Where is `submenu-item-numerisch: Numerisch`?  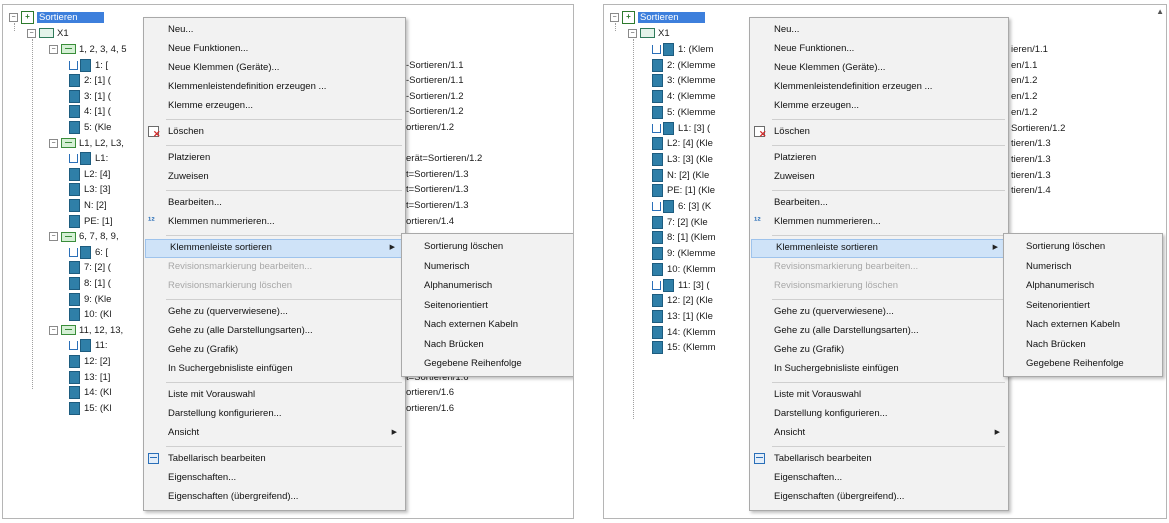
submenu-item-numerisch: Numerisch is located at coordinates (1083, 266).